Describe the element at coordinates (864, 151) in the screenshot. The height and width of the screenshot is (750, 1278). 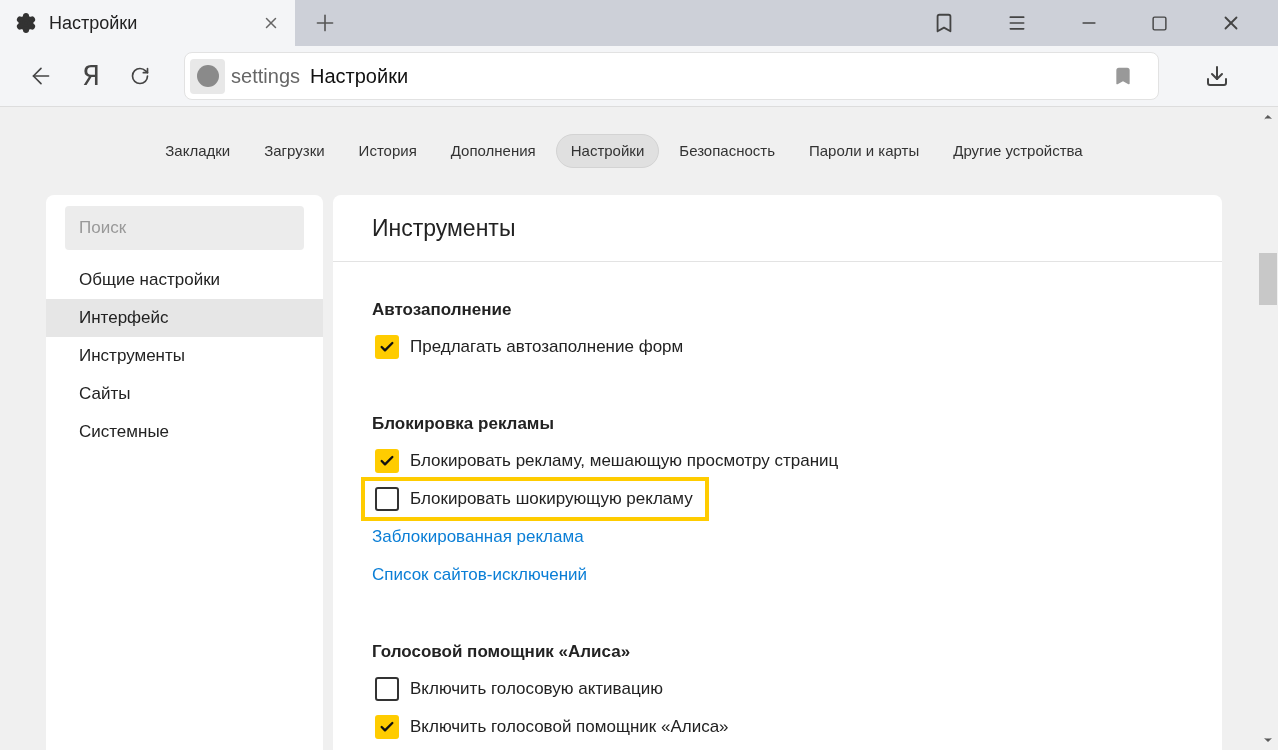
I see `nav-tab: Пароли и карты` at that location.